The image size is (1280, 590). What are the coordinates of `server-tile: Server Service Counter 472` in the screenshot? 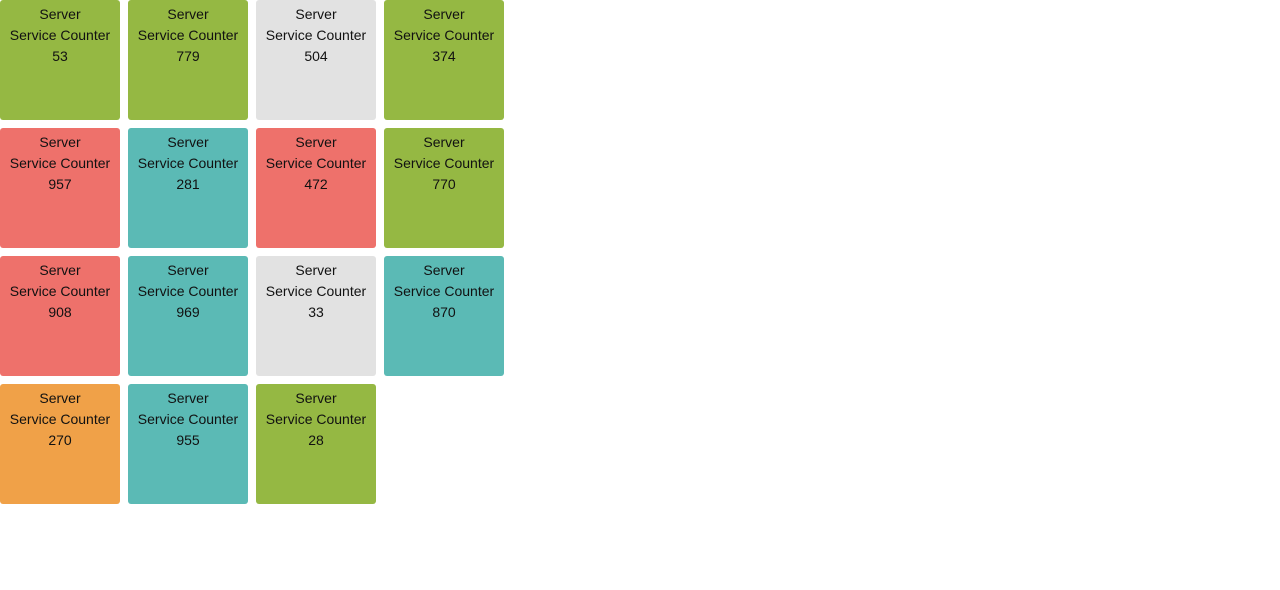 It's located at (316, 188).